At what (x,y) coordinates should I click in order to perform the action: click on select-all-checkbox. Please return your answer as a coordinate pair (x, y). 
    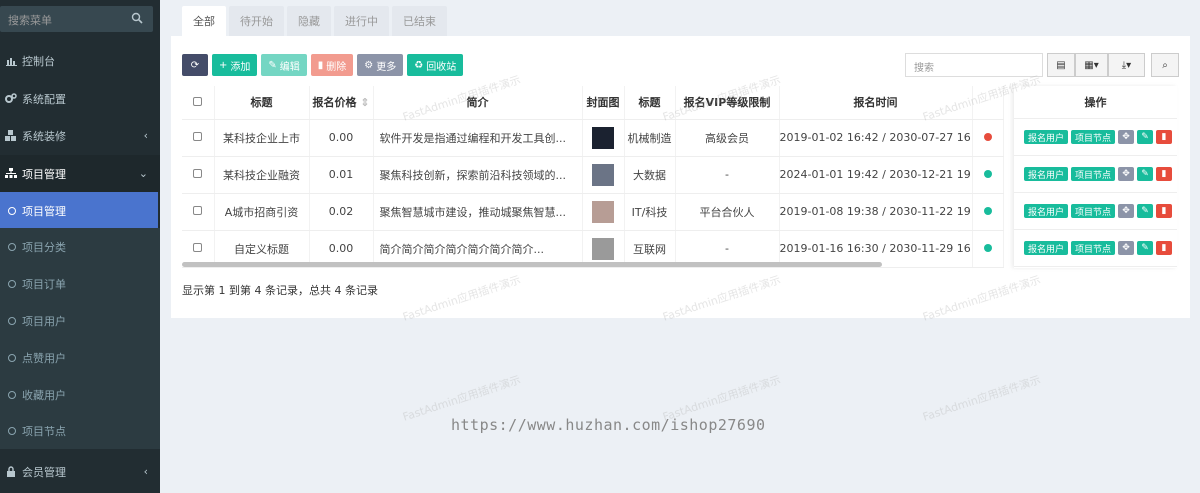
    Looking at the image, I should click on (198, 103).